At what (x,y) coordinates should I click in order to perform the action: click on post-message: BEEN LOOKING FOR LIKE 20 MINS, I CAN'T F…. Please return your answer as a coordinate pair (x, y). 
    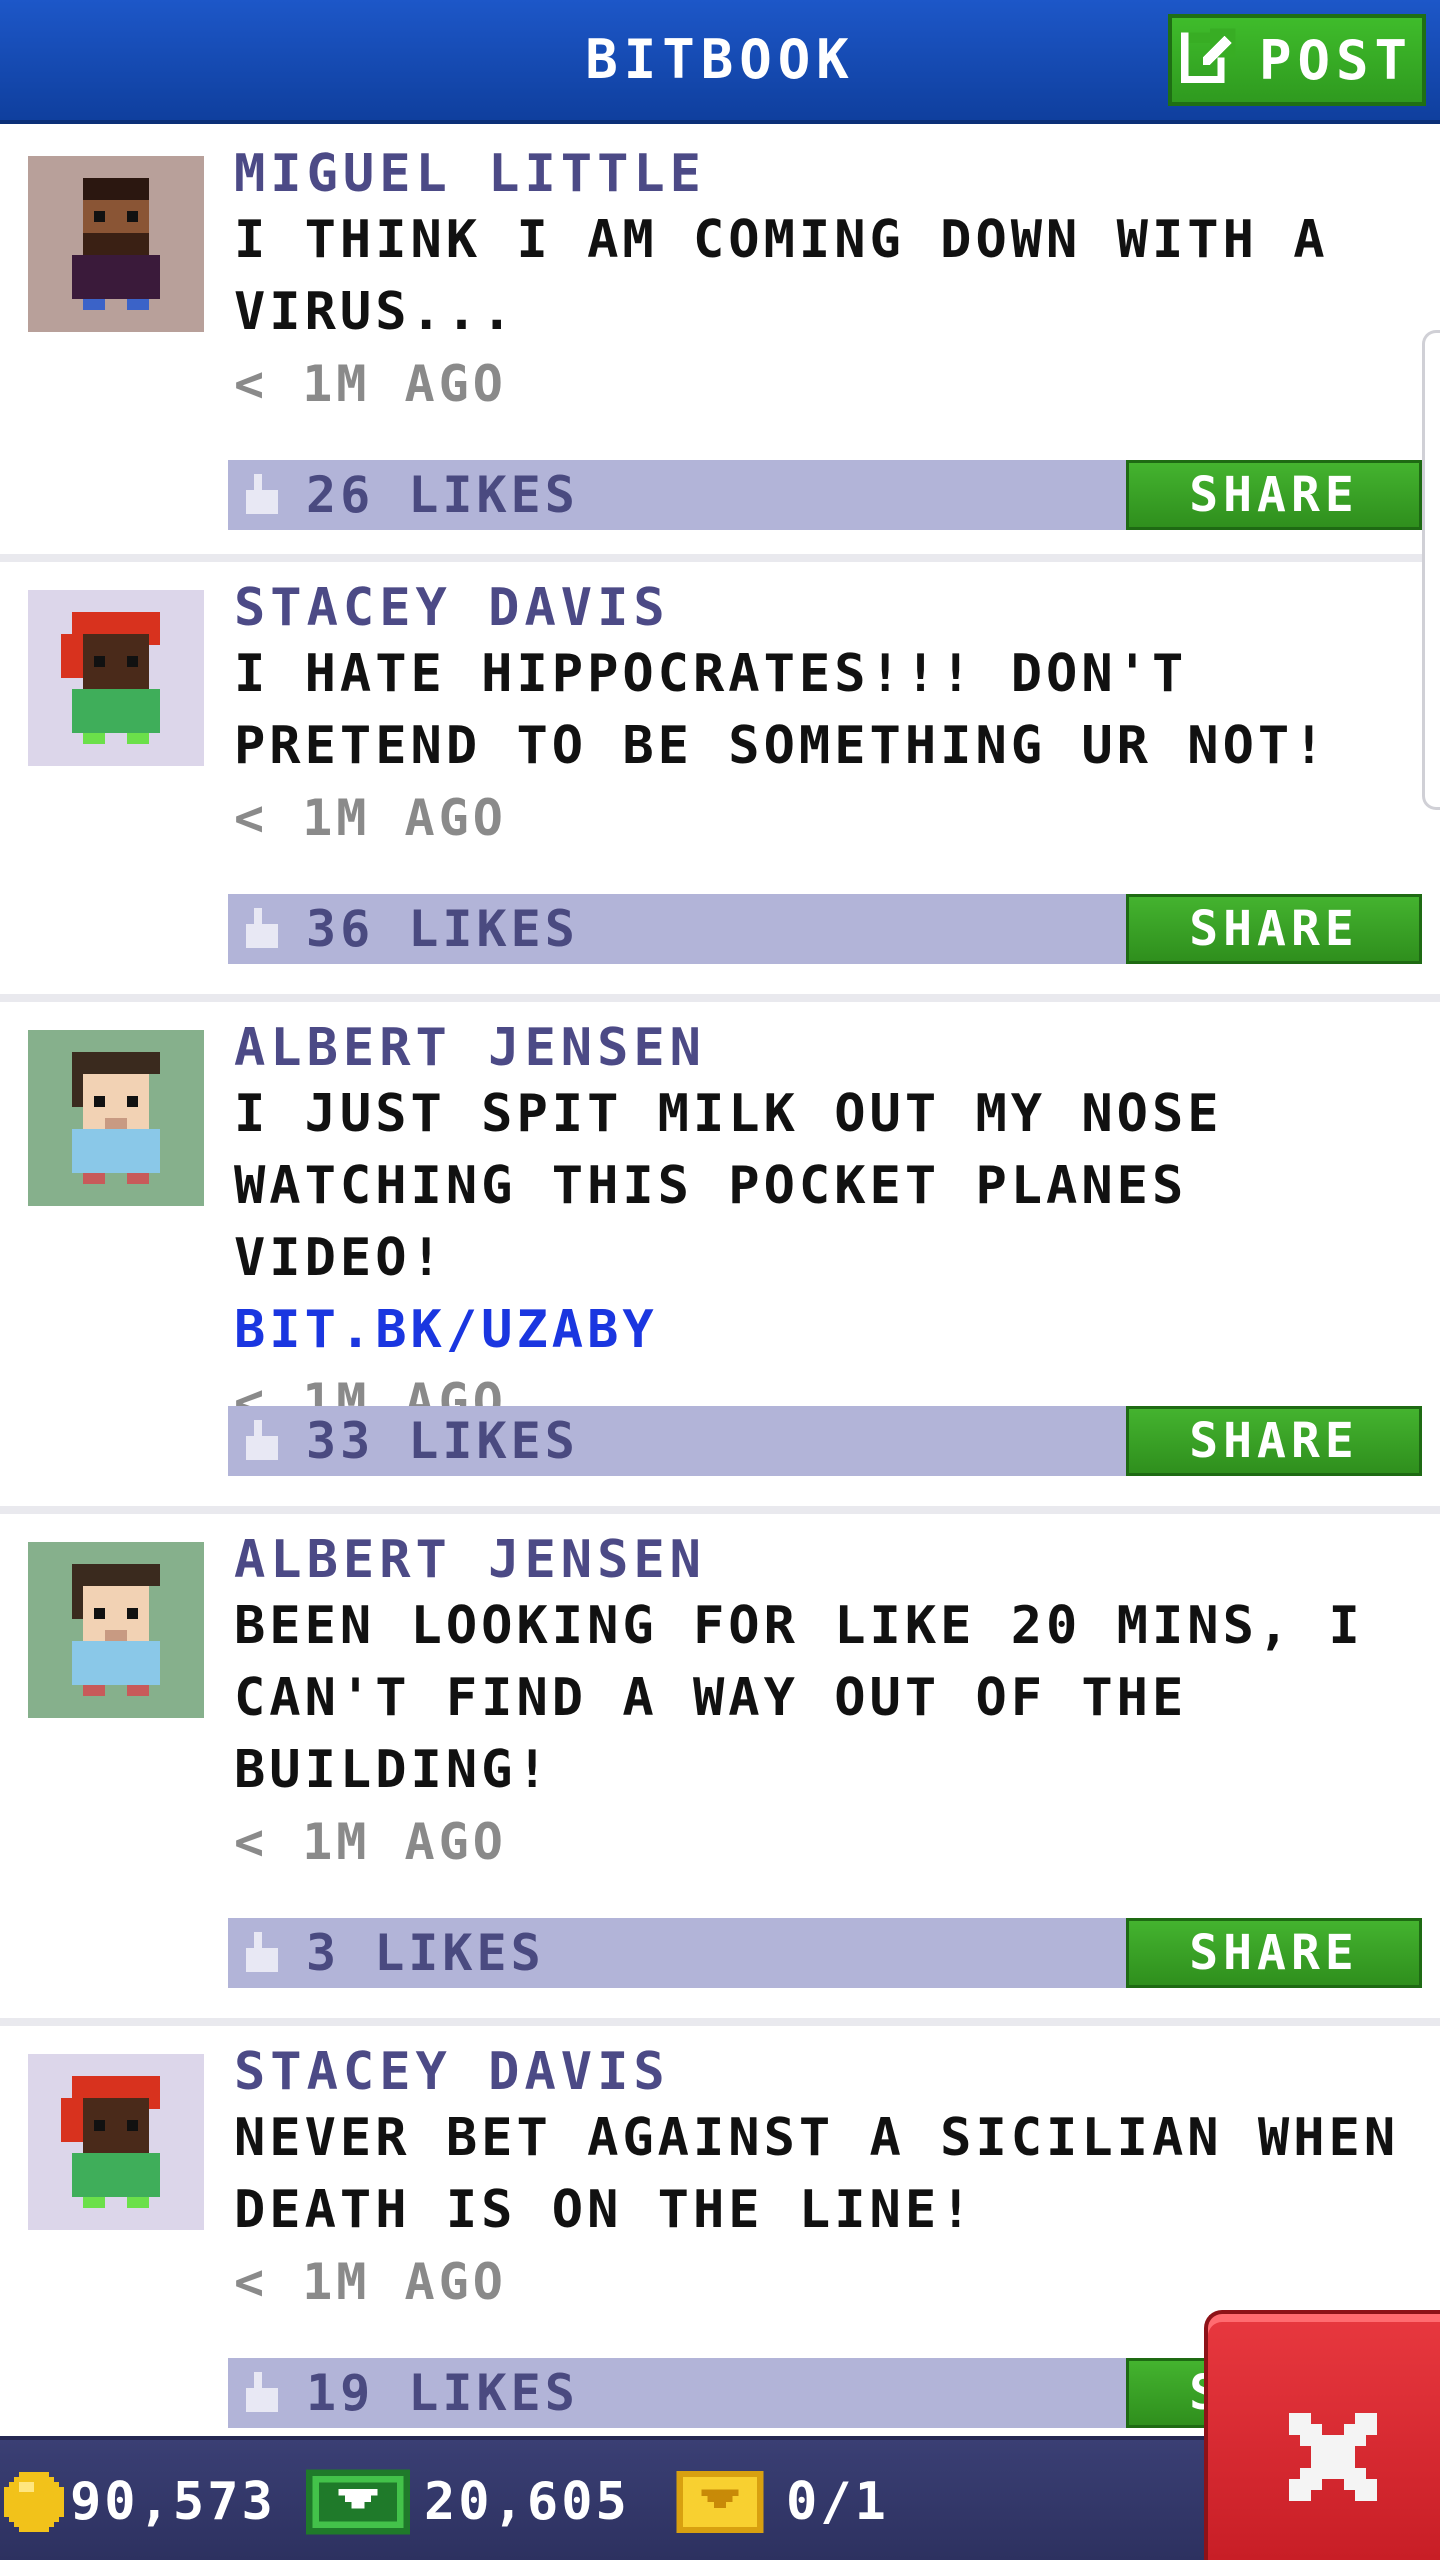
    Looking at the image, I should click on (799, 1698).